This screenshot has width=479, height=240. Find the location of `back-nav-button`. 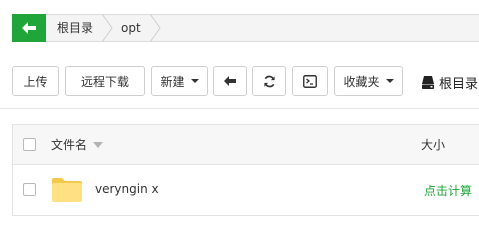

back-nav-button is located at coordinates (230, 81).